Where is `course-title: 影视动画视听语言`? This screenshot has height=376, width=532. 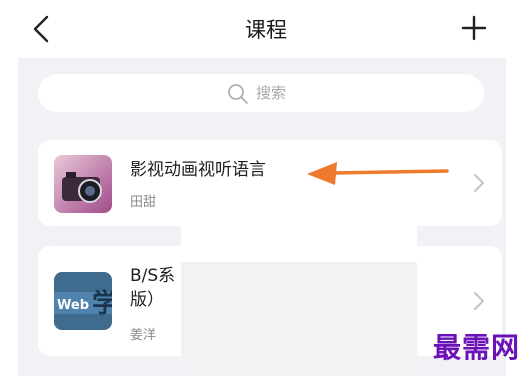 course-title: 影视动画视听语言 is located at coordinates (198, 170).